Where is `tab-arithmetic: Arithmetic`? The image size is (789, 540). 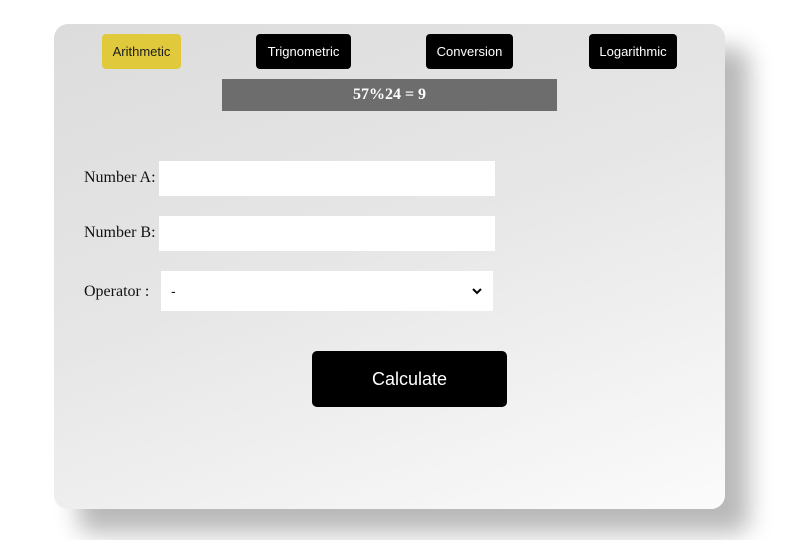
tab-arithmetic: Arithmetic is located at coordinates (141, 51).